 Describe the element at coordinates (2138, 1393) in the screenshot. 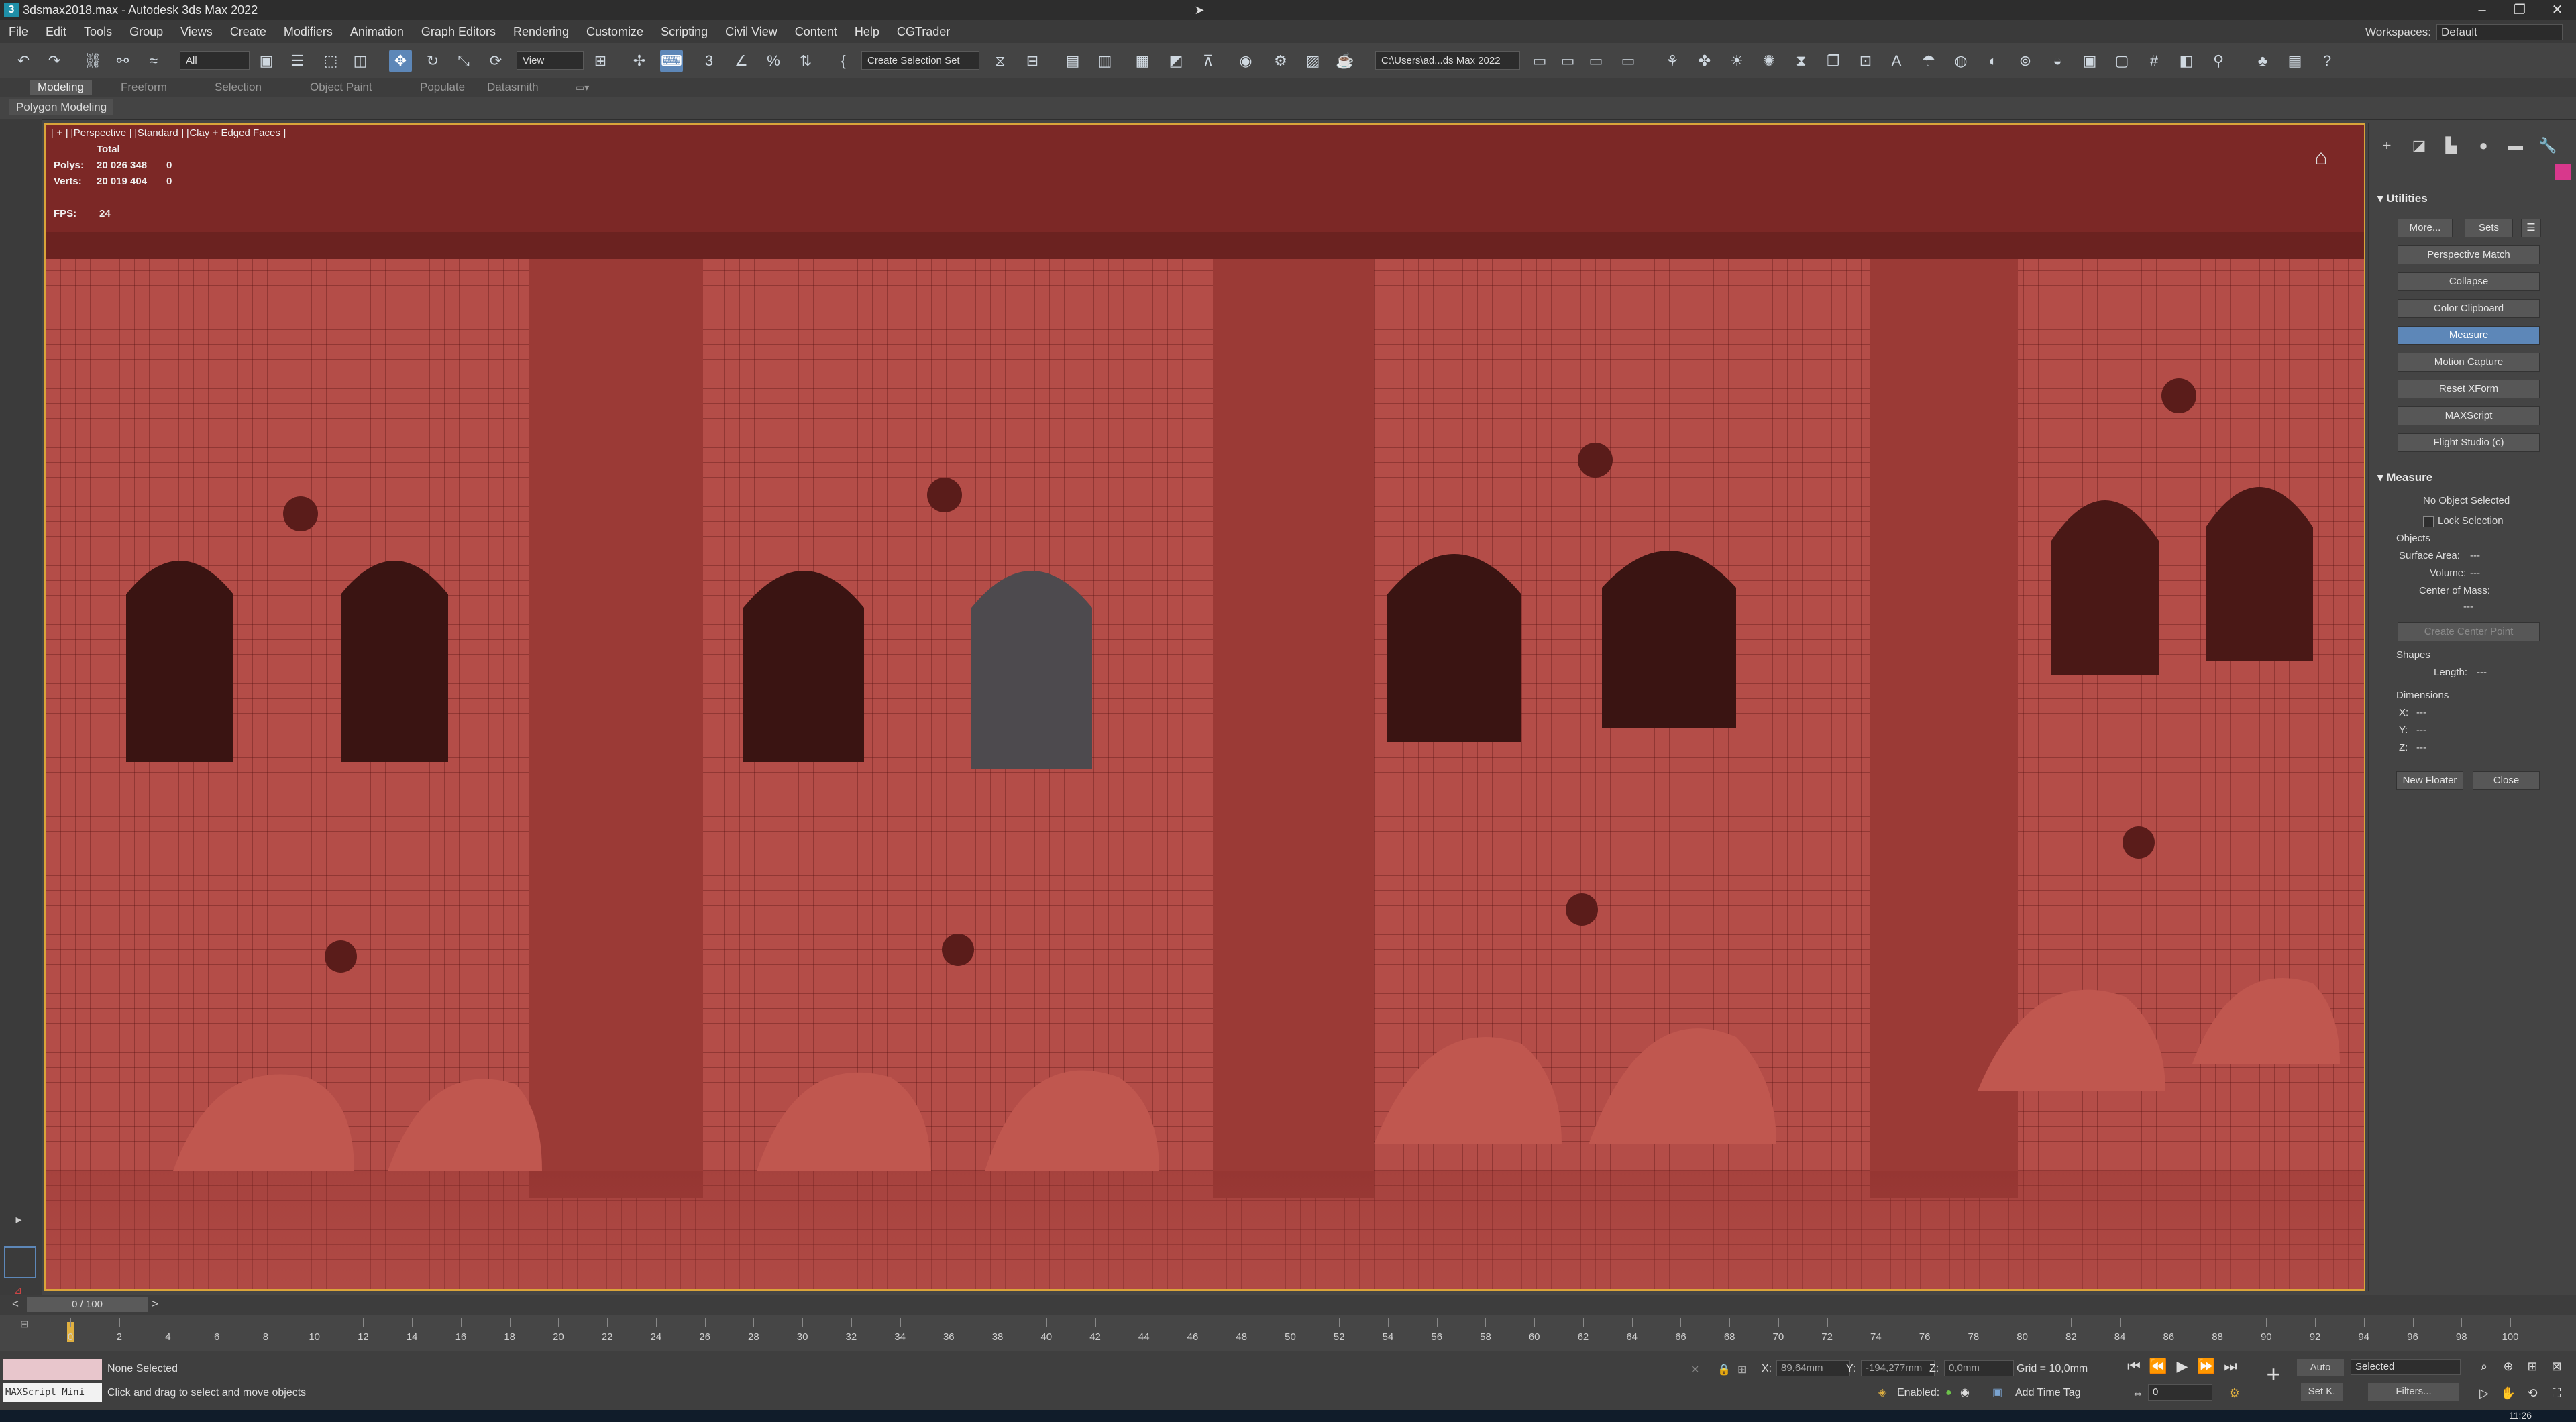

I see `key-mode-icon: ⇔` at that location.